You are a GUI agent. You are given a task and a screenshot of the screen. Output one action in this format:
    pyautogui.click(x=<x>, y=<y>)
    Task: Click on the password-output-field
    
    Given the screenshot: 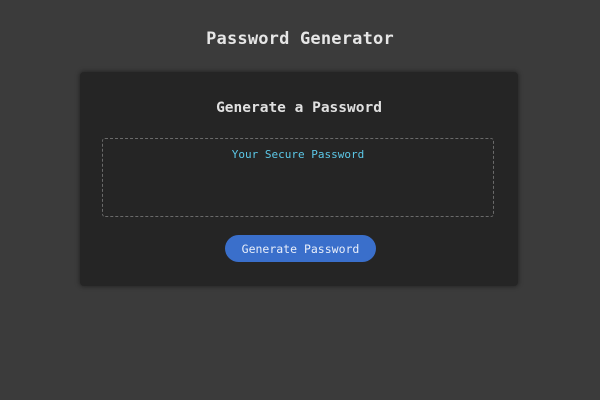 What is the action you would take?
    pyautogui.click(x=298, y=177)
    